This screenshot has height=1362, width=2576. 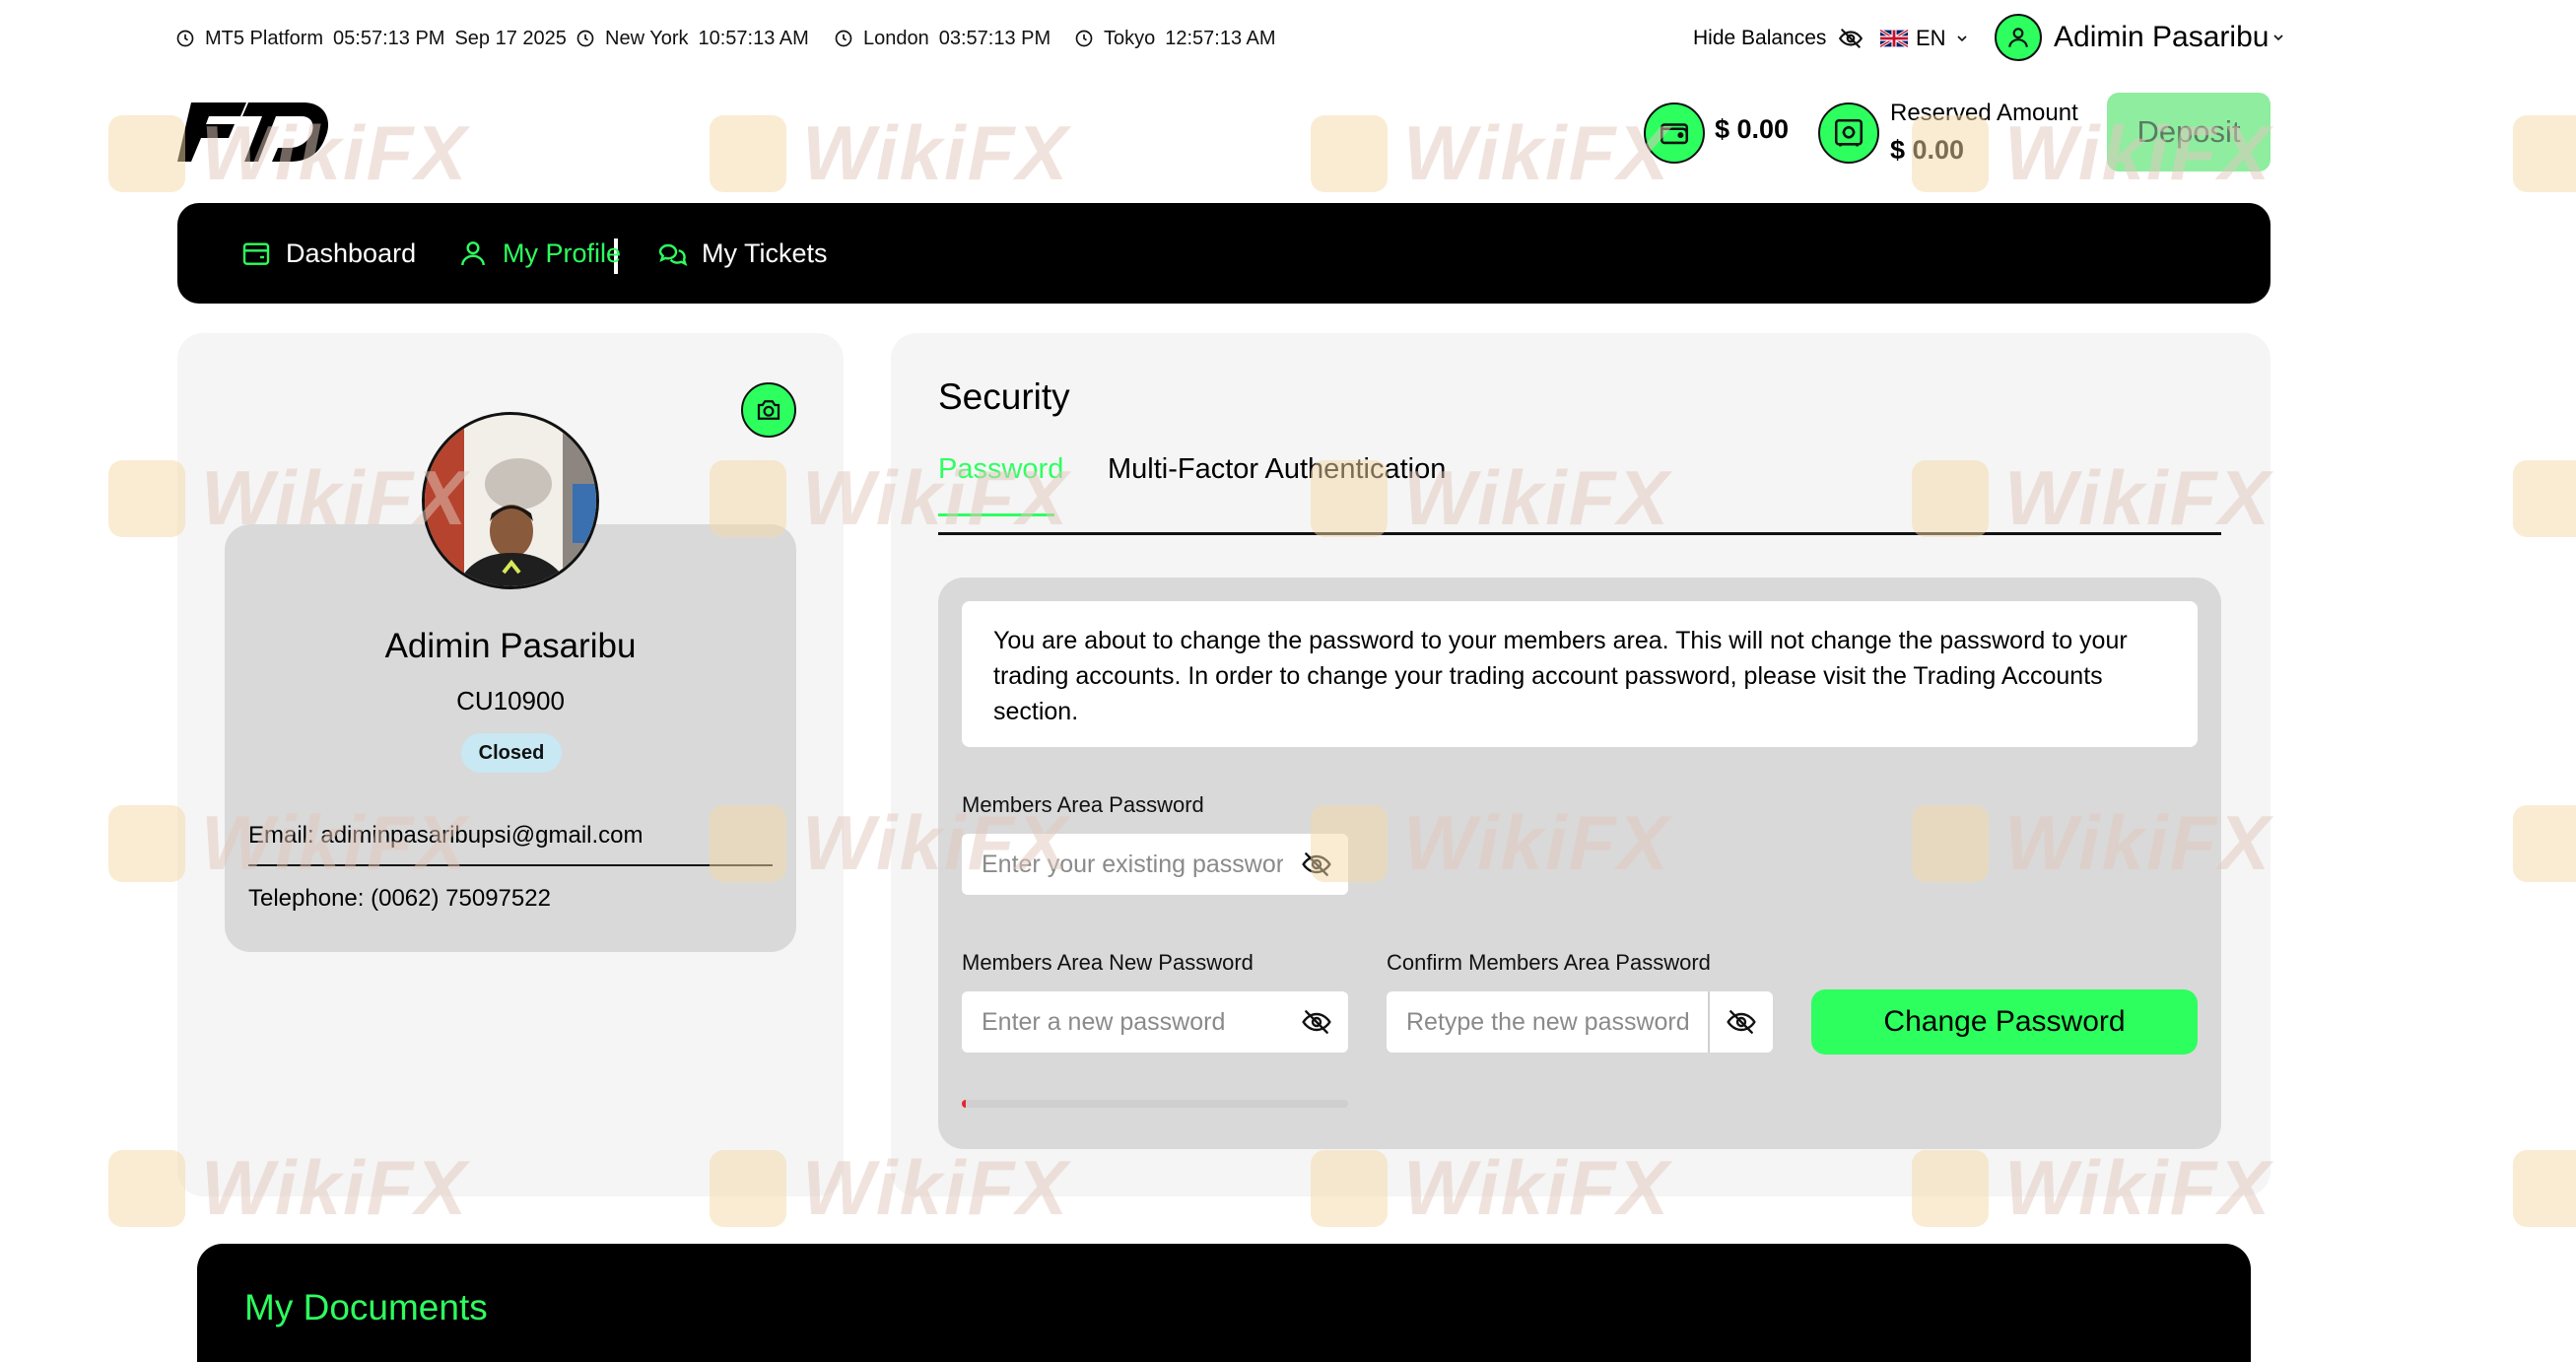 I want to click on hide-balances-toggle: Hide Balances, so click(x=1779, y=38).